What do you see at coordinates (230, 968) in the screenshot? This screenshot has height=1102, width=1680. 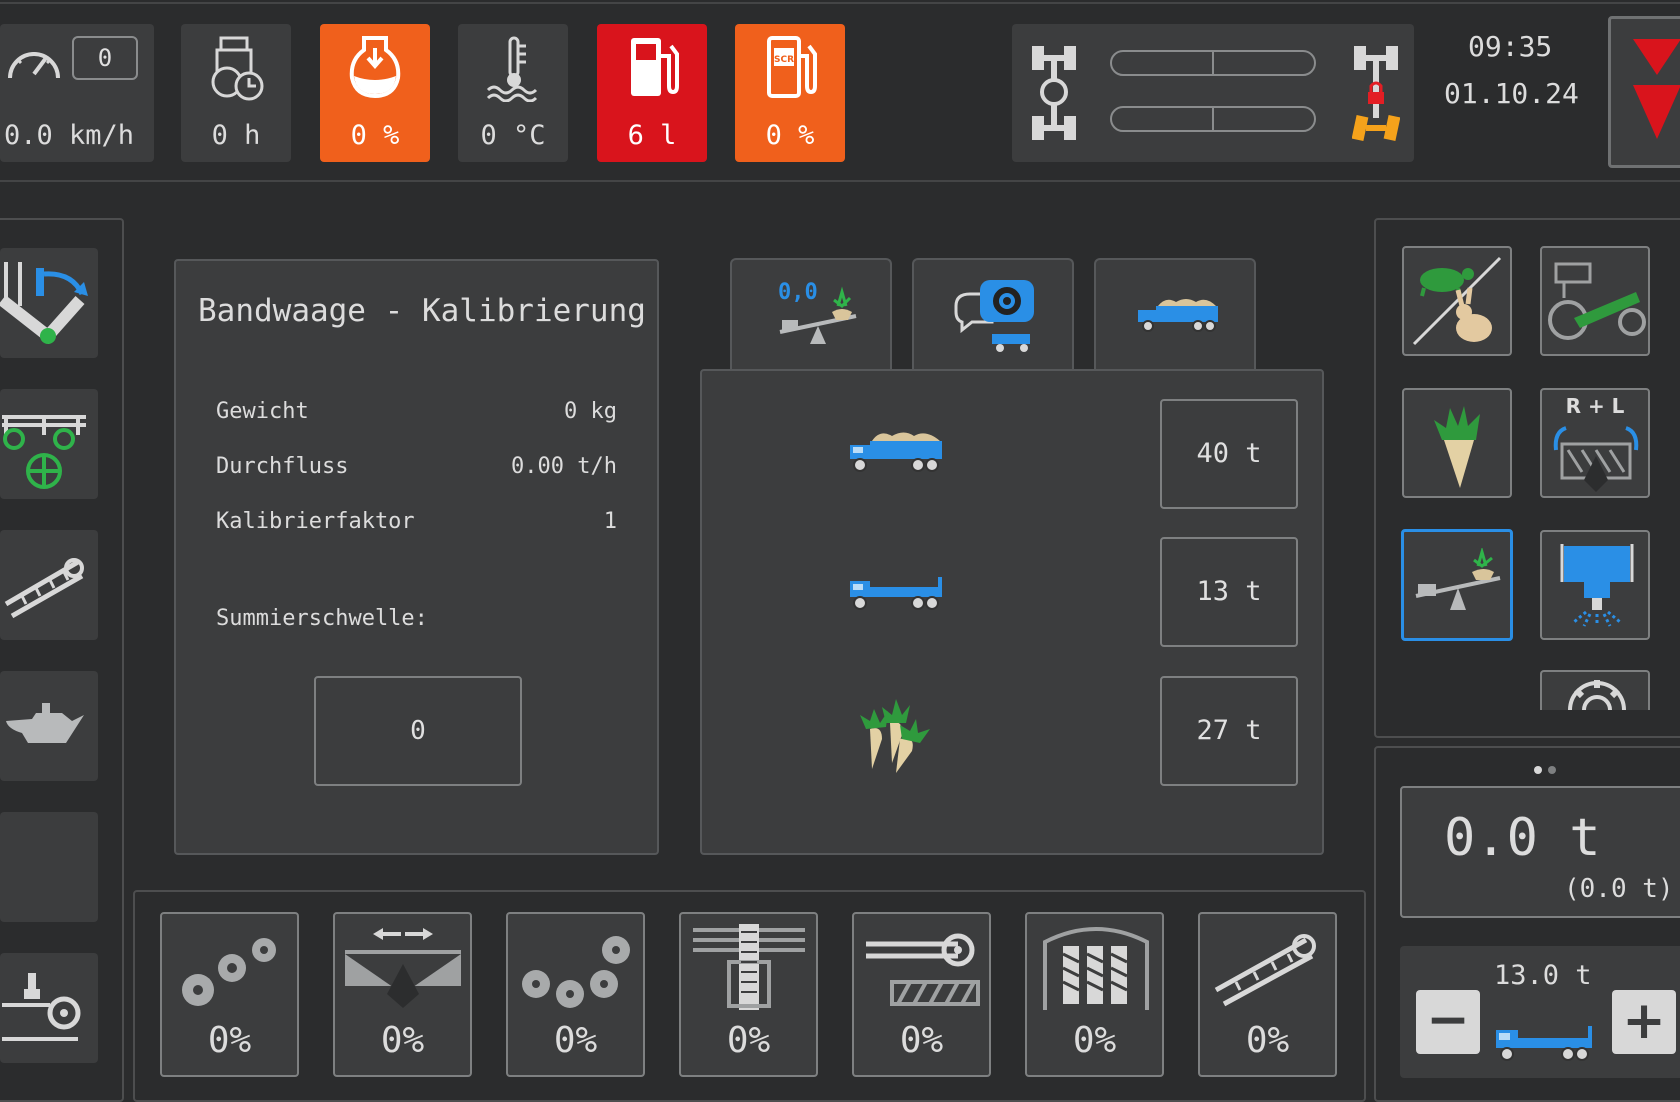 I see `rollers-icon` at bounding box center [230, 968].